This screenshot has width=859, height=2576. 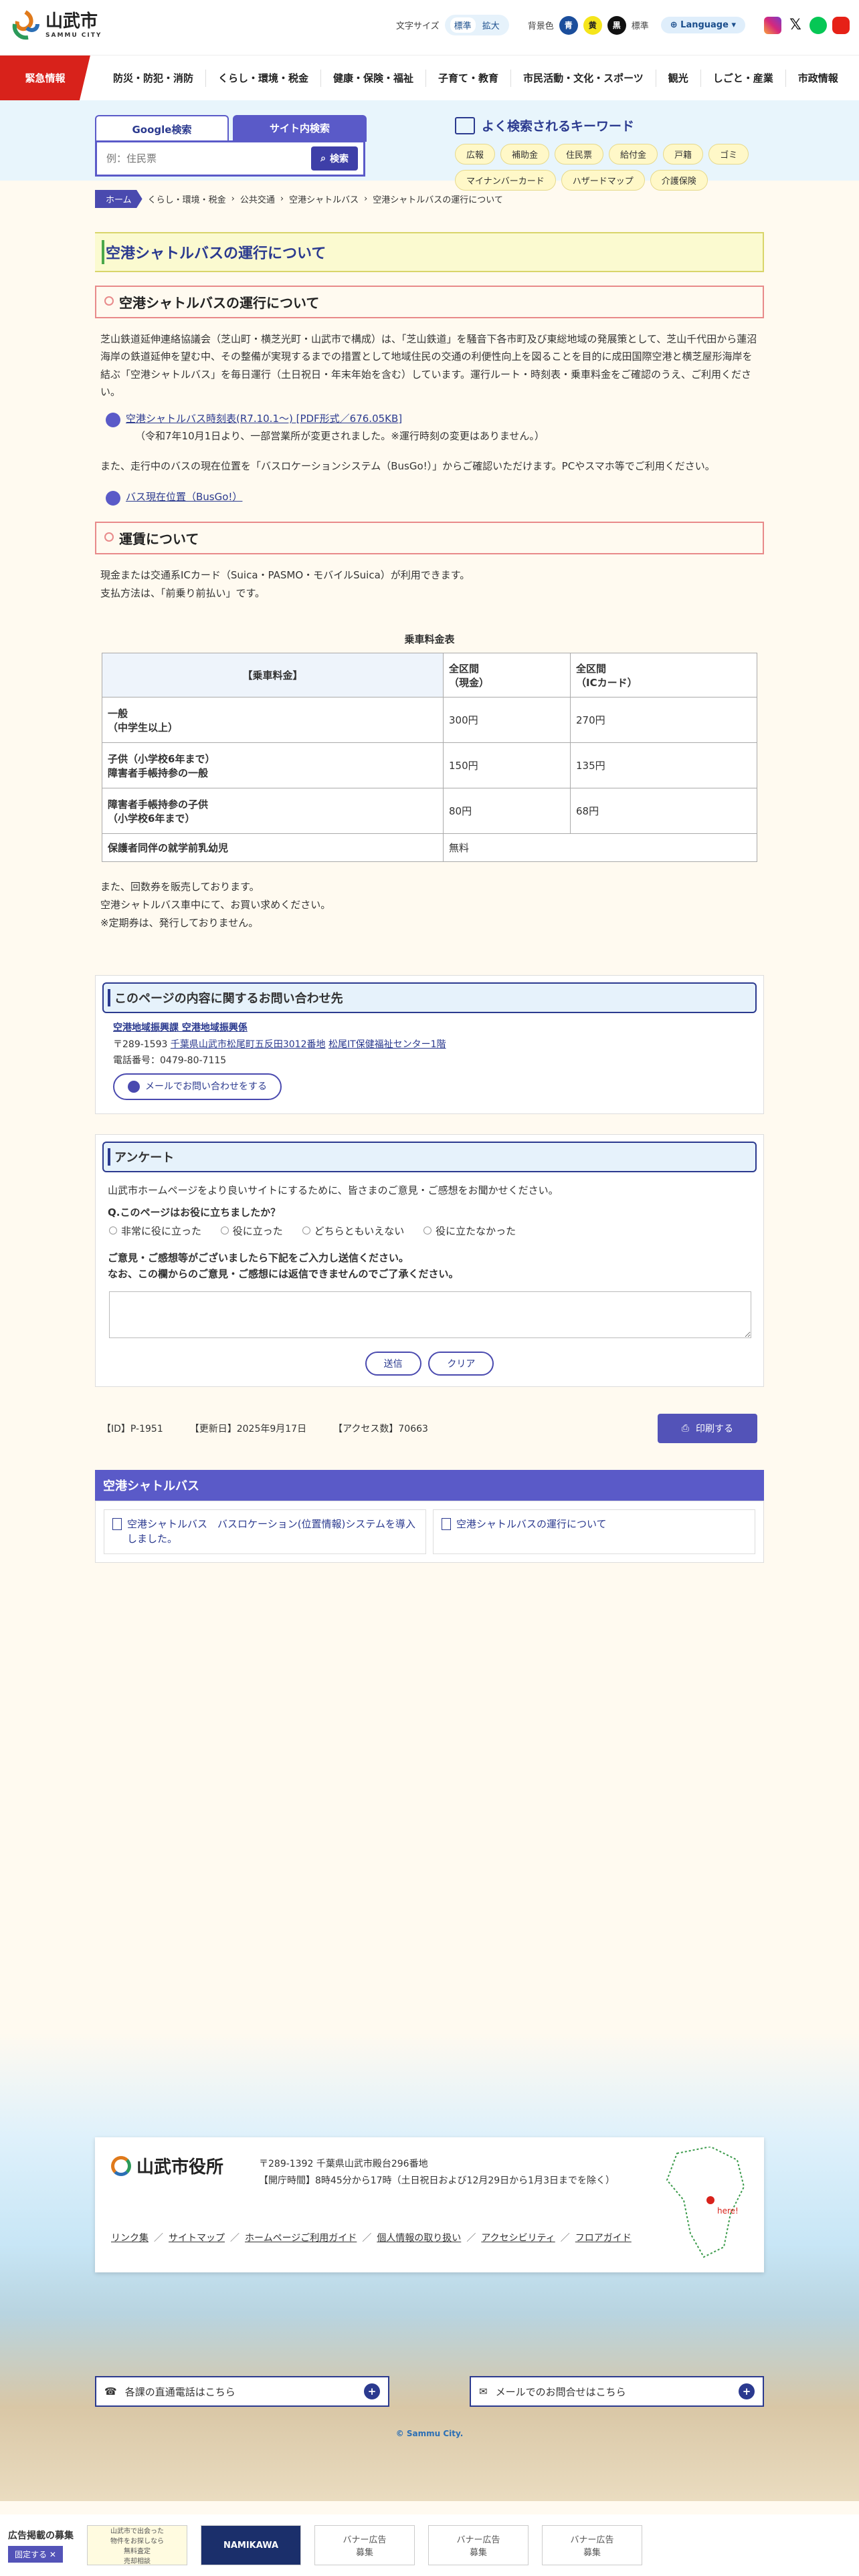 I want to click on city-name: 山武市, so click(x=71, y=21).